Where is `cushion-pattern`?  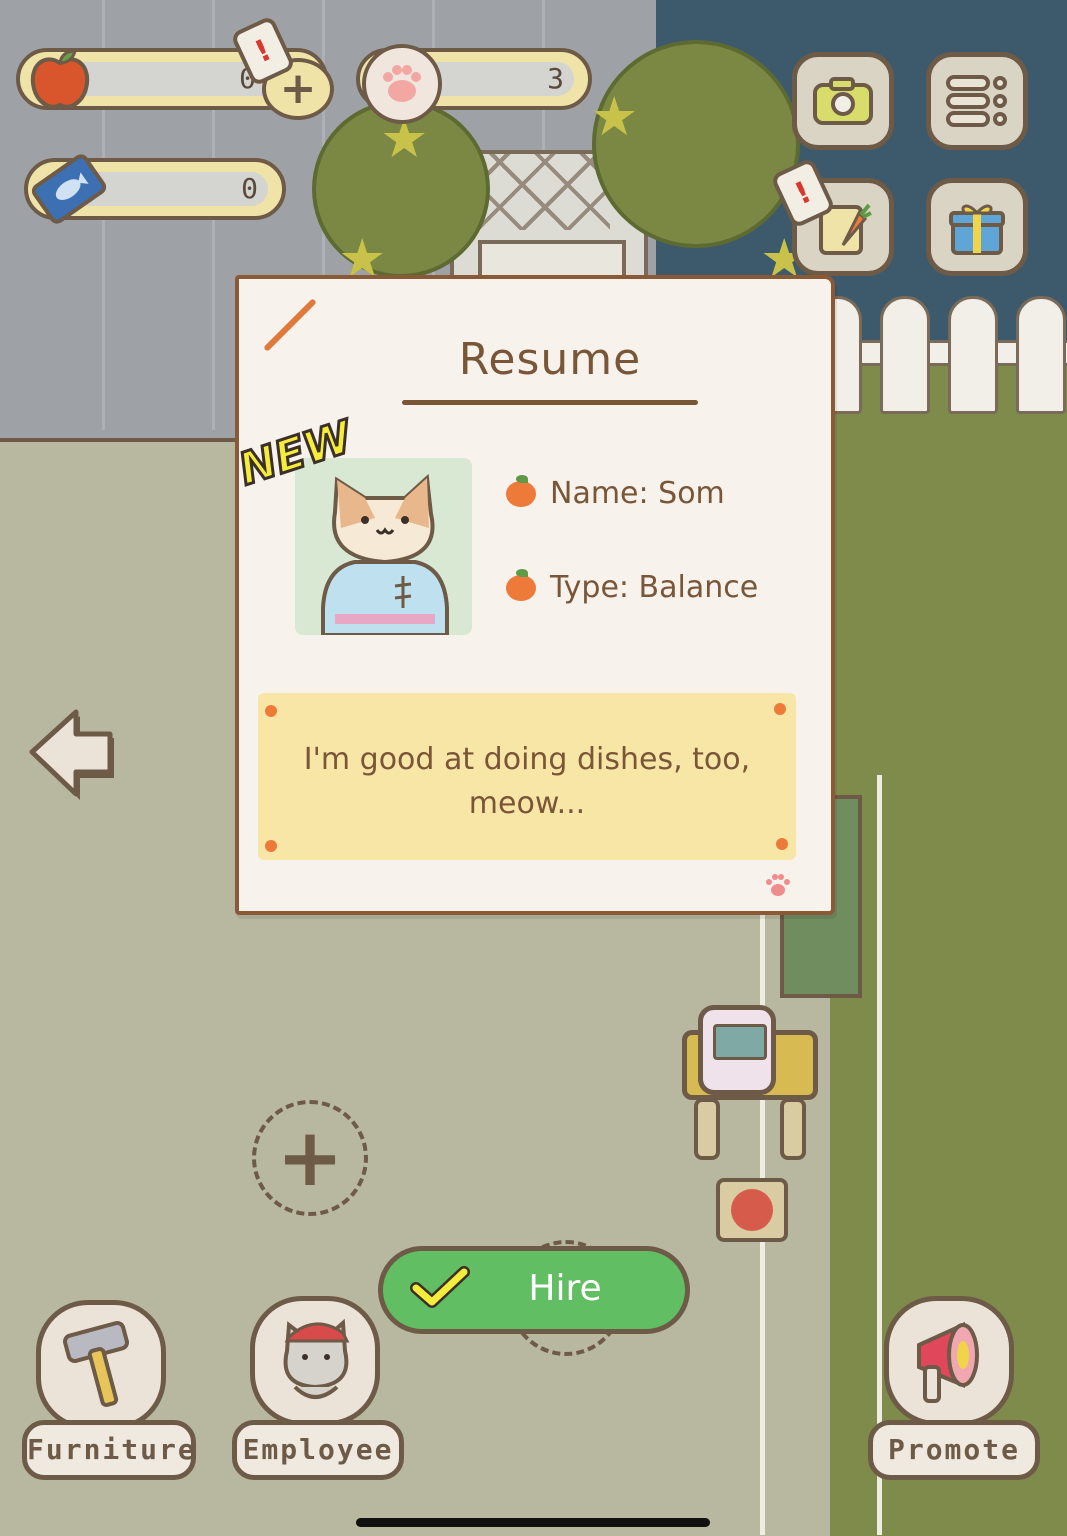 cushion-pattern is located at coordinates (752, 1210).